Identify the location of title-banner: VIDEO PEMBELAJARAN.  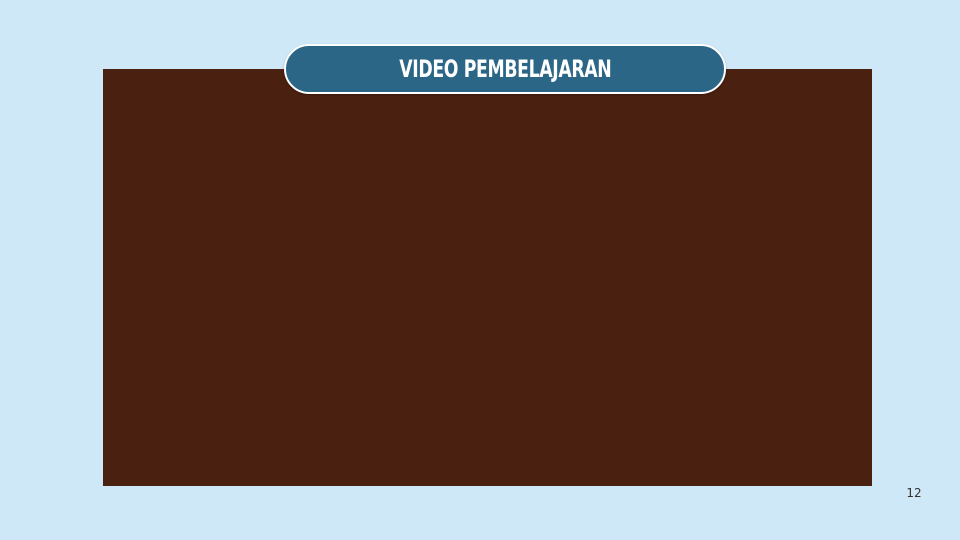
(505, 69).